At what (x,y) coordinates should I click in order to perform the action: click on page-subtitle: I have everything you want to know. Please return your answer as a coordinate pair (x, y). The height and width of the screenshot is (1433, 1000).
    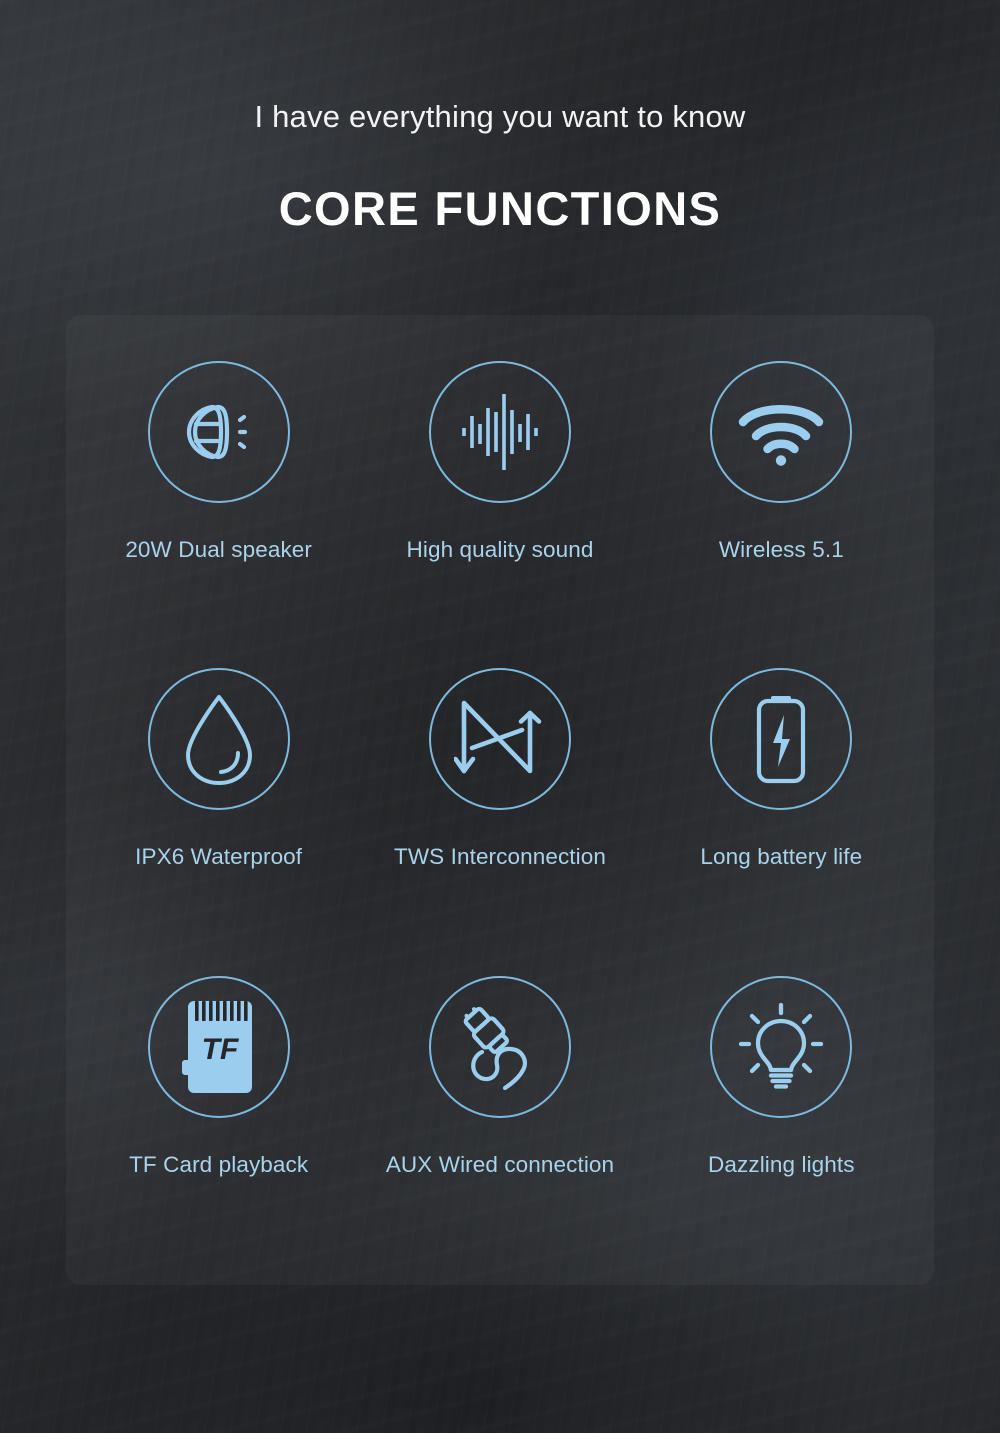
    Looking at the image, I should click on (500, 116).